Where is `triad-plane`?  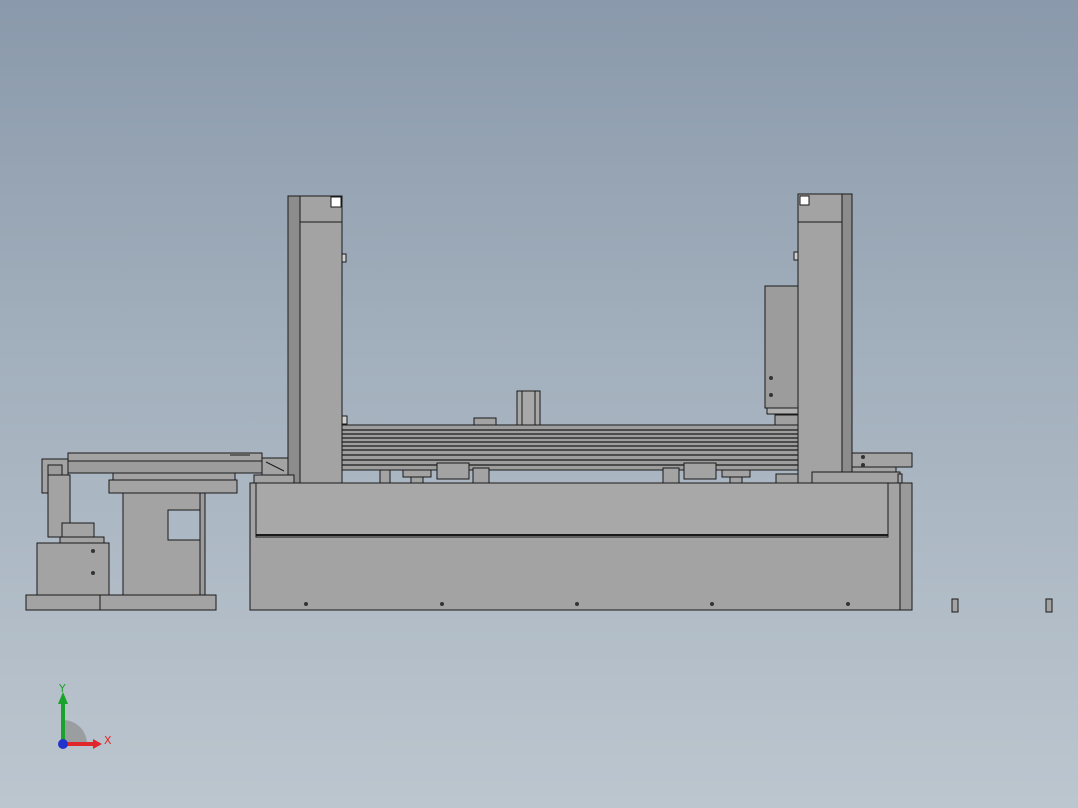 triad-plane is located at coordinates (75, 732).